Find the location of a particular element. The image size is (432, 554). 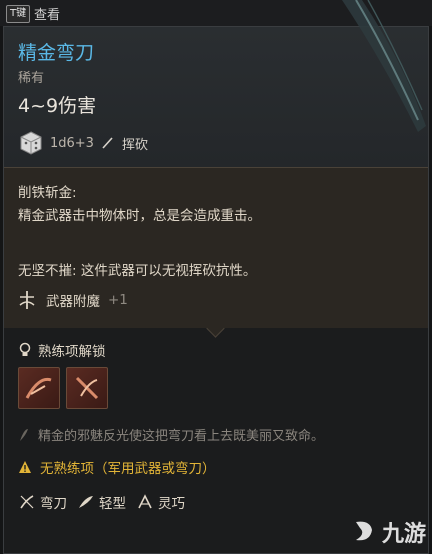

item-damage: 4~9伤害 is located at coordinates (57, 106).